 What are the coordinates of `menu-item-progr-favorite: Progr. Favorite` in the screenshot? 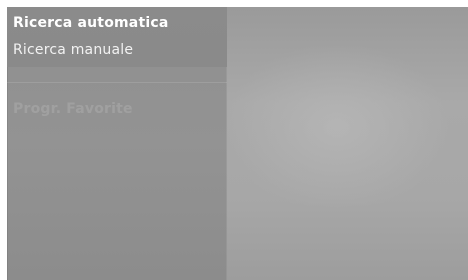 It's located at (73, 109).